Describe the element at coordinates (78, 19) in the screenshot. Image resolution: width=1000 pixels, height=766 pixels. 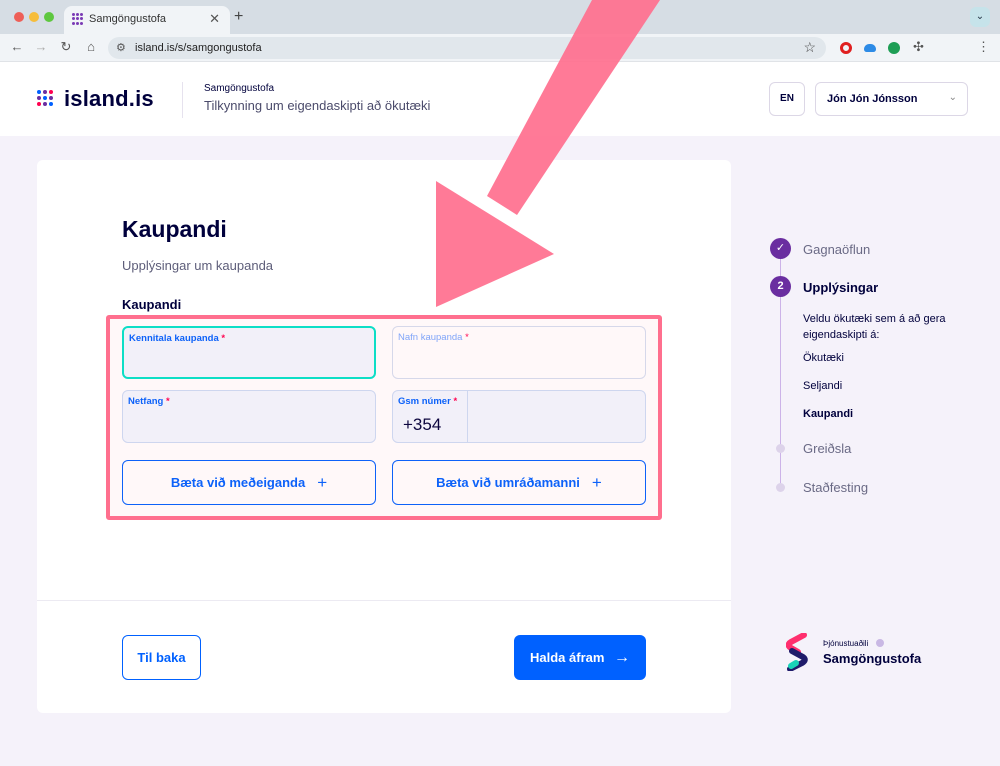
I see `island-favicon-icon` at that location.